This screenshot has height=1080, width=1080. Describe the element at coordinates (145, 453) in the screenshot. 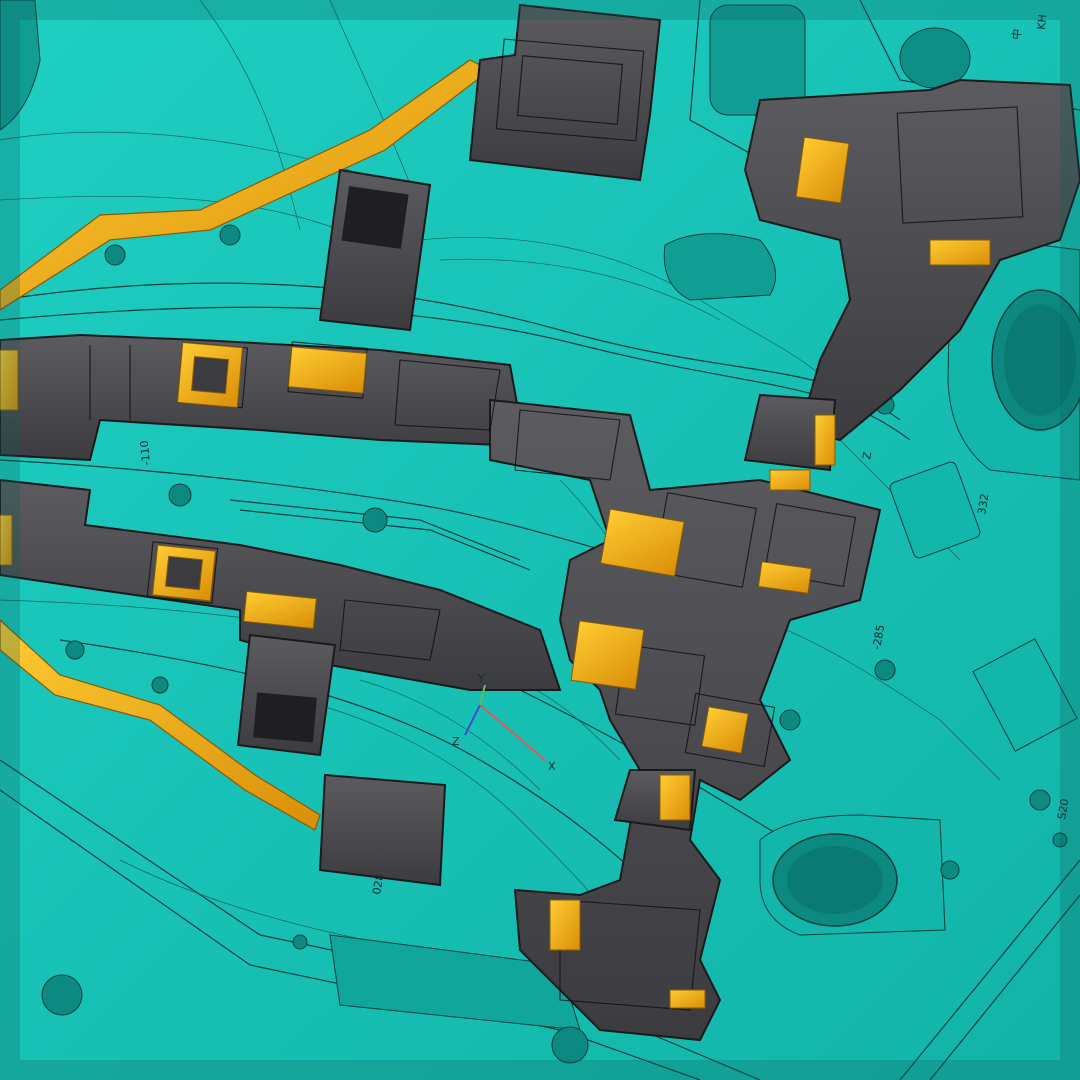

I see `dimension-label-a: -110` at that location.